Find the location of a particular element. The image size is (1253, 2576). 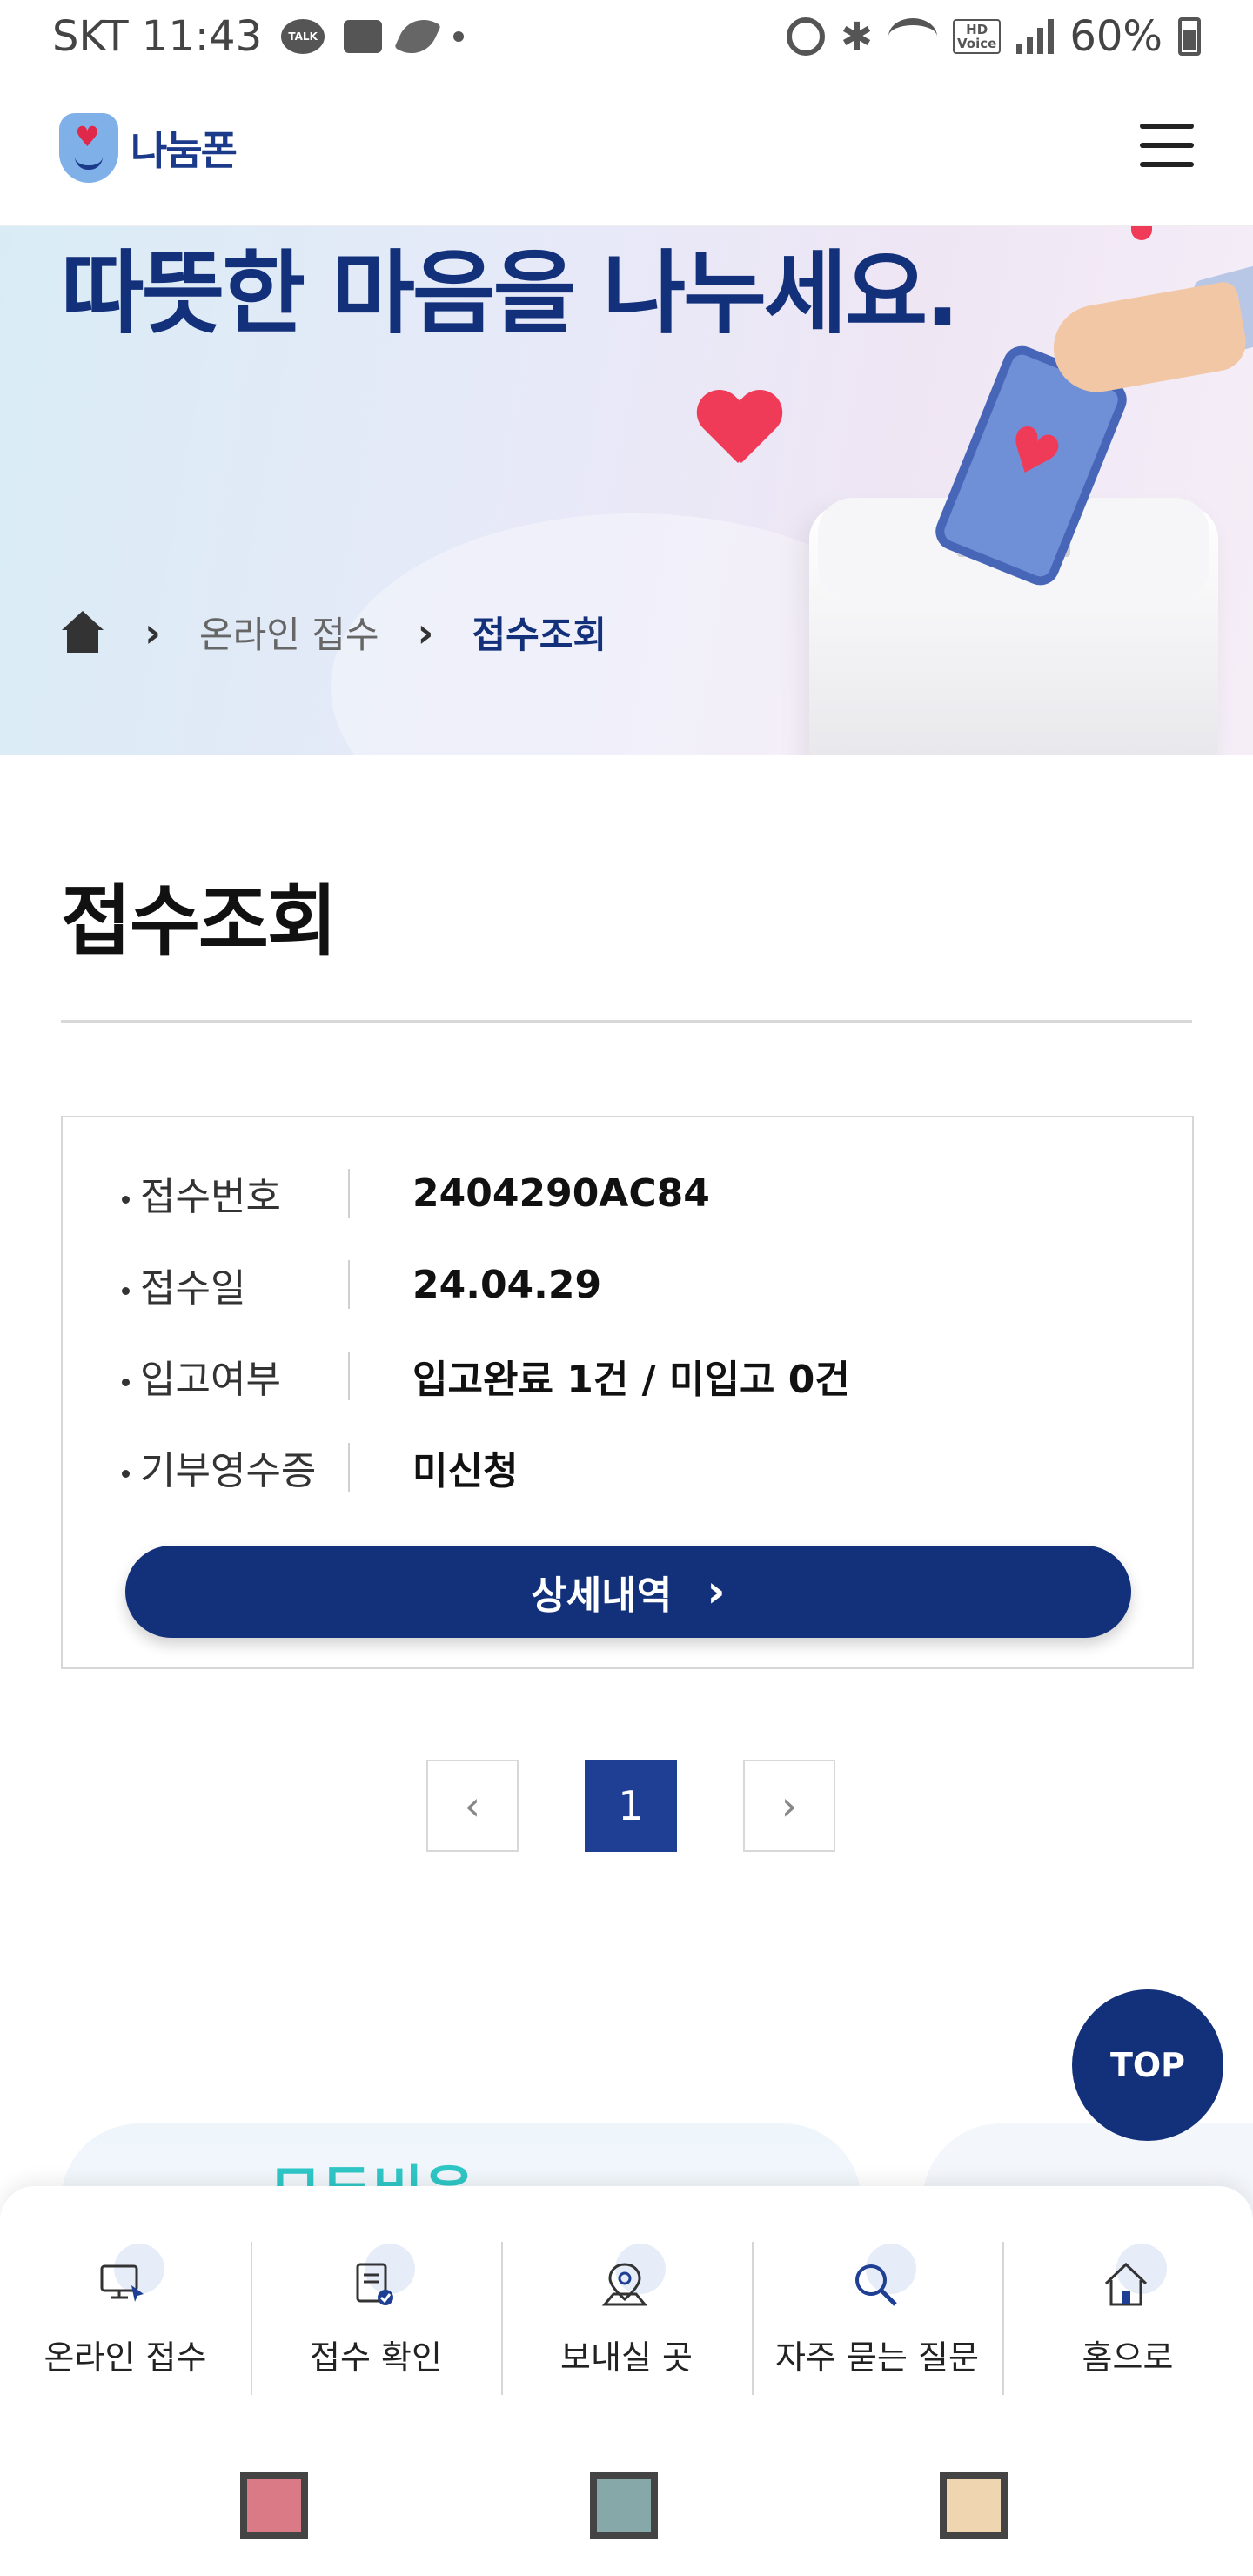

receipt-label: 접수번호 is located at coordinates (210, 1197).